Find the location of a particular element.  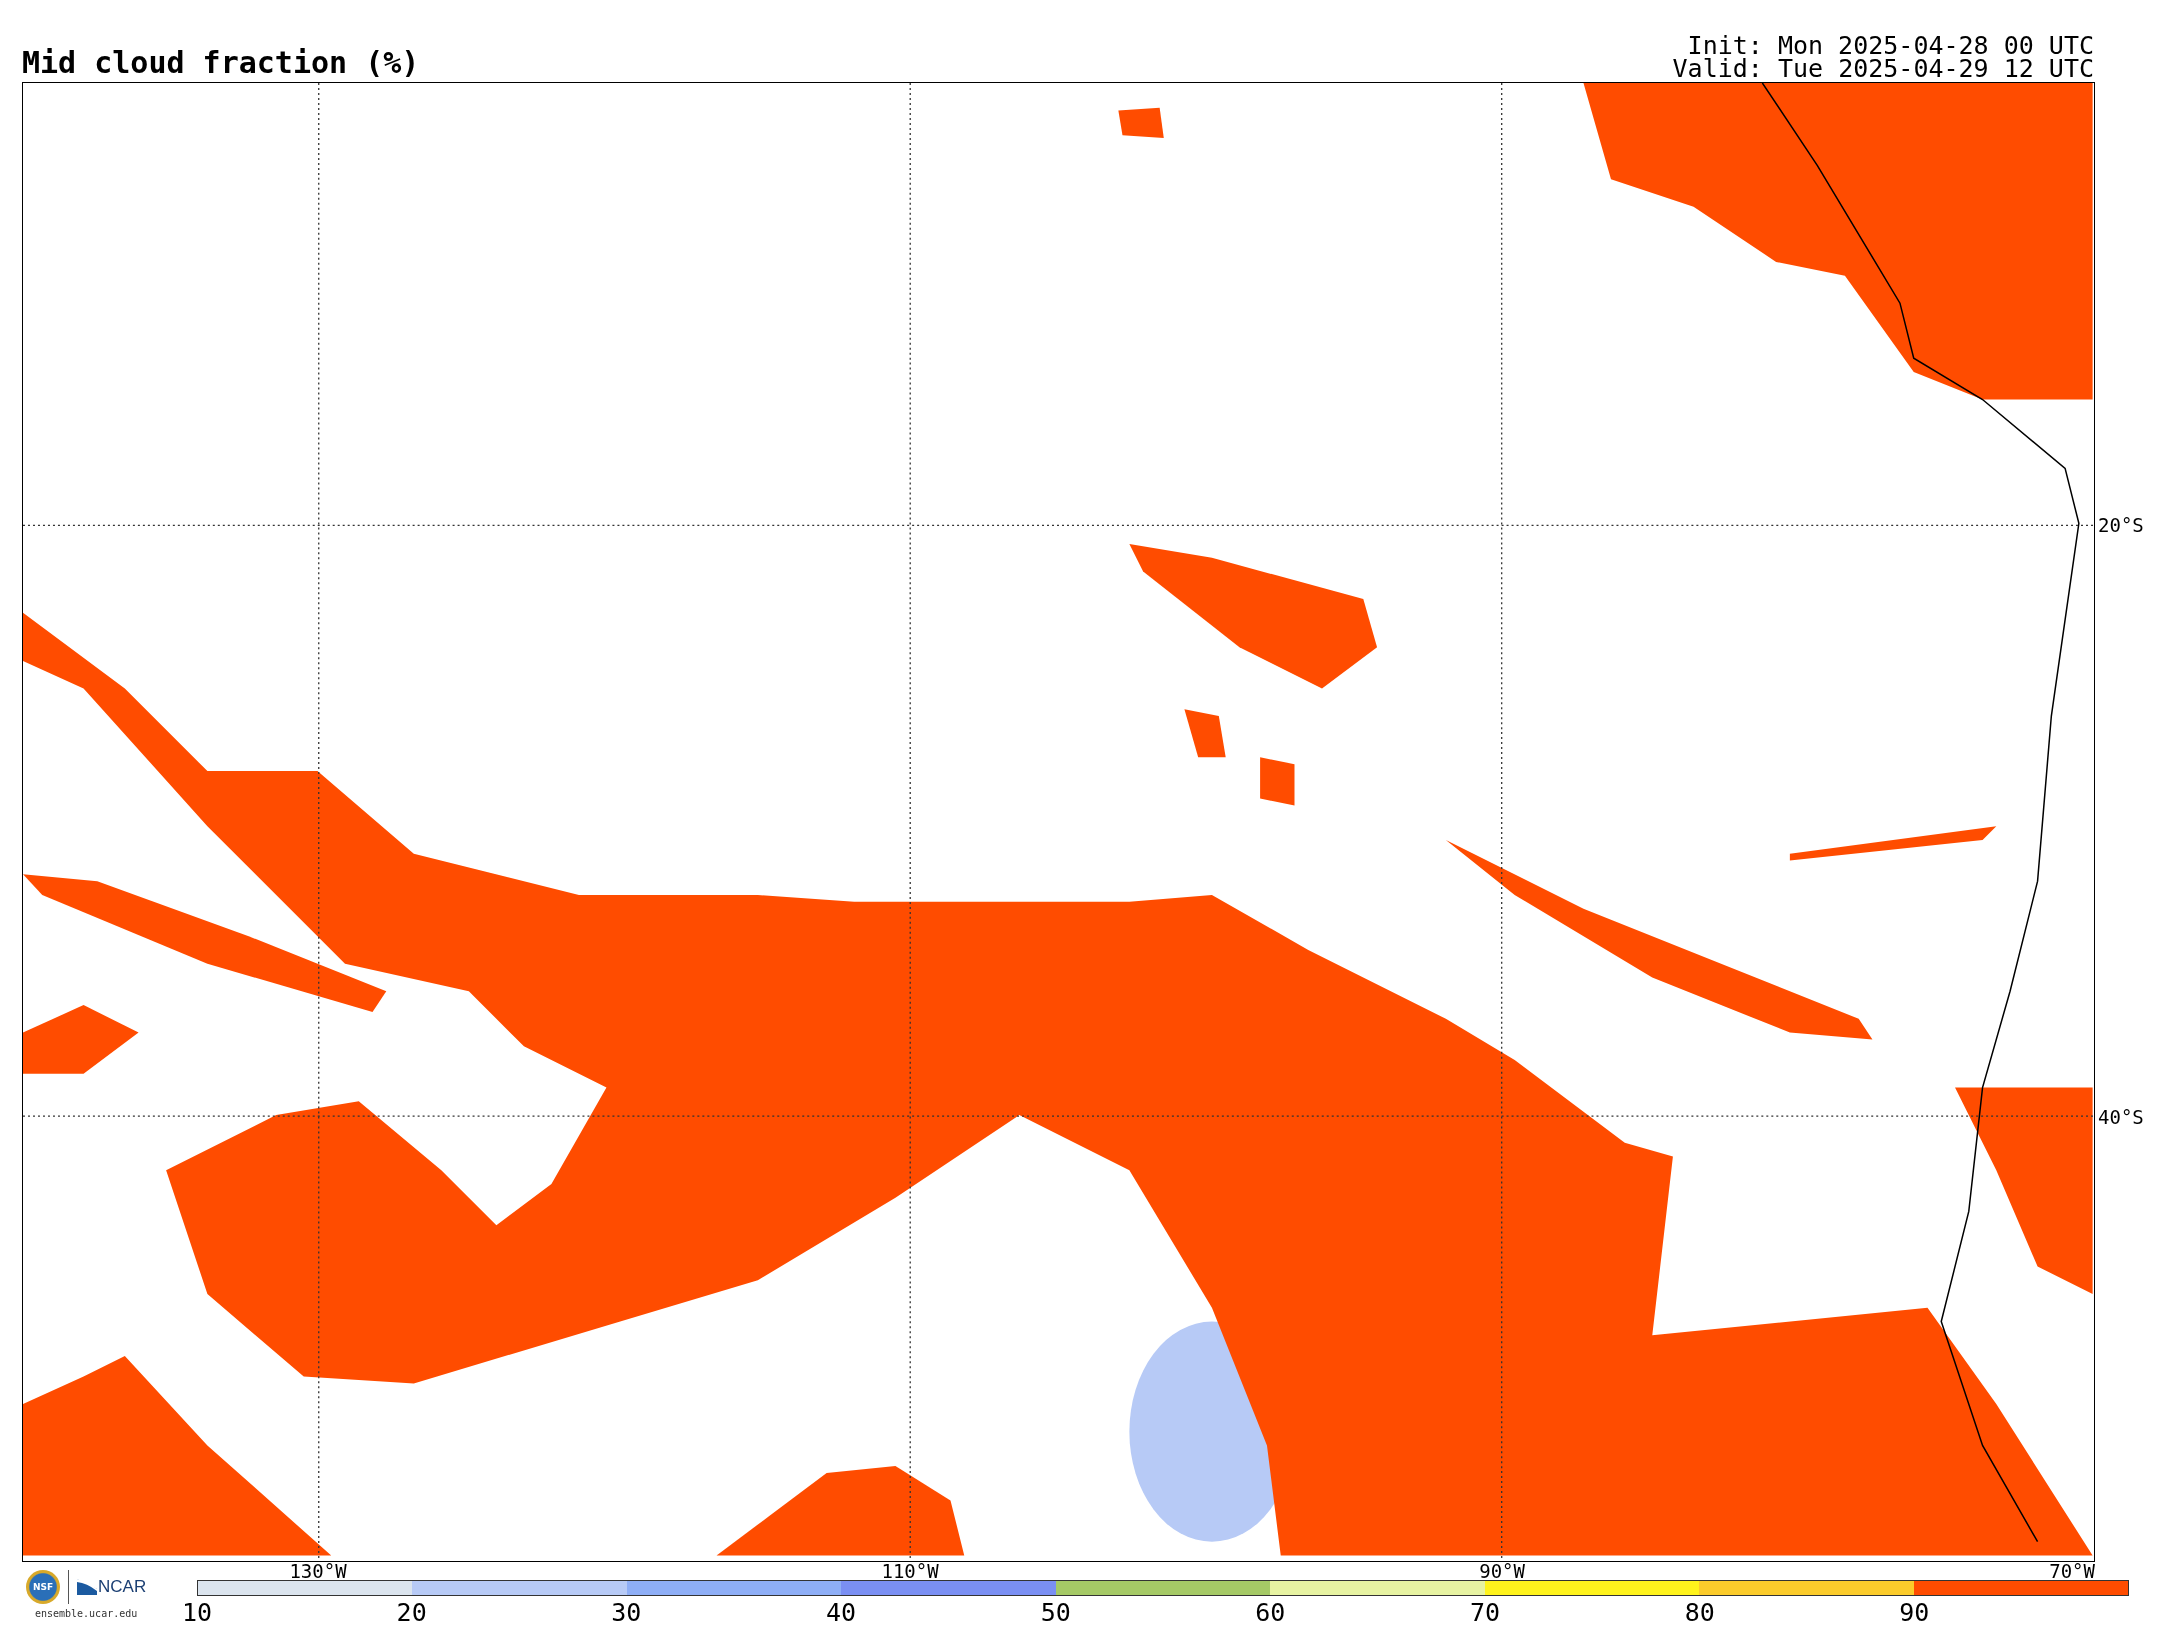

colorbar-tick-label: 10 is located at coordinates (197, 1612).